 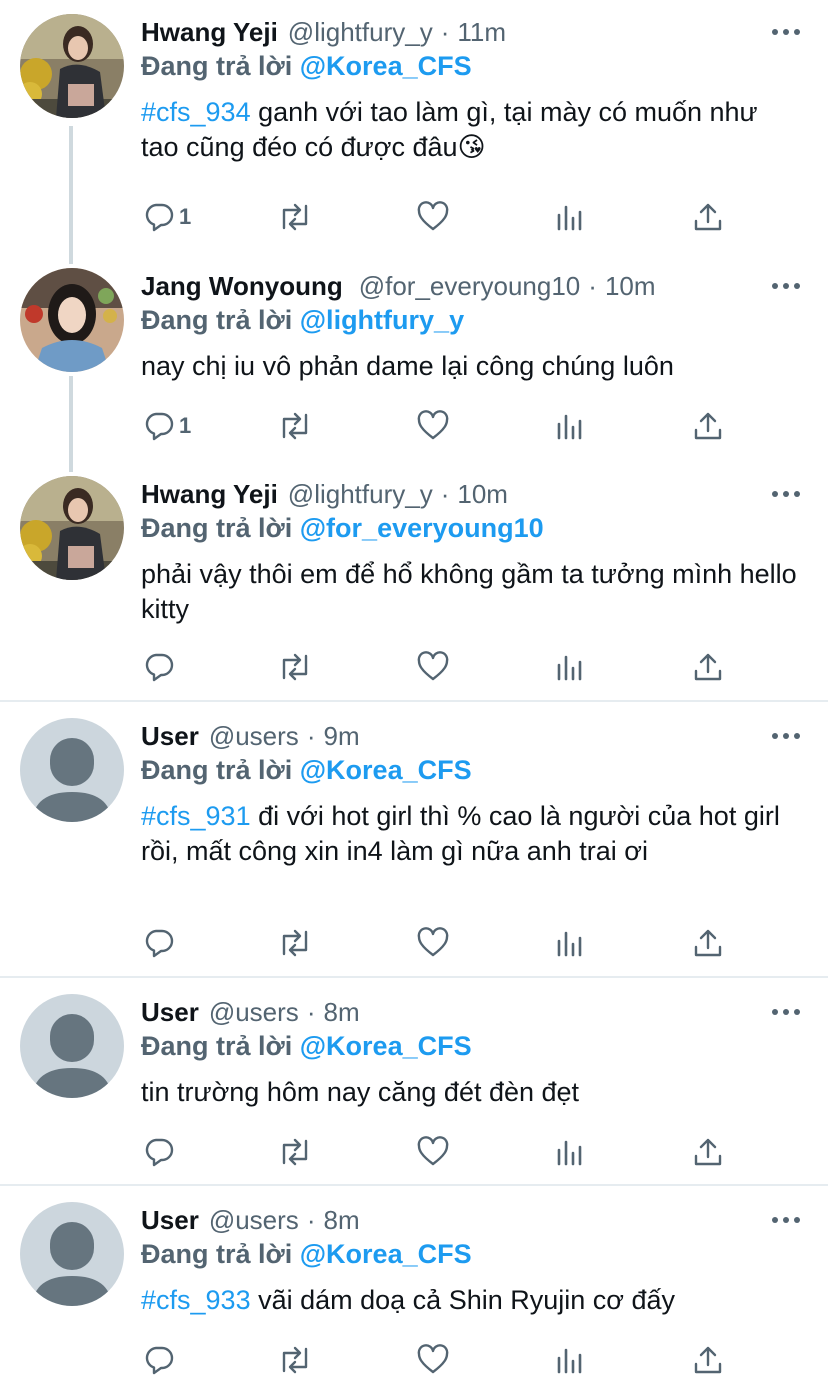 I want to click on hashtag-link: #cfs_934, so click(x=196, y=112).